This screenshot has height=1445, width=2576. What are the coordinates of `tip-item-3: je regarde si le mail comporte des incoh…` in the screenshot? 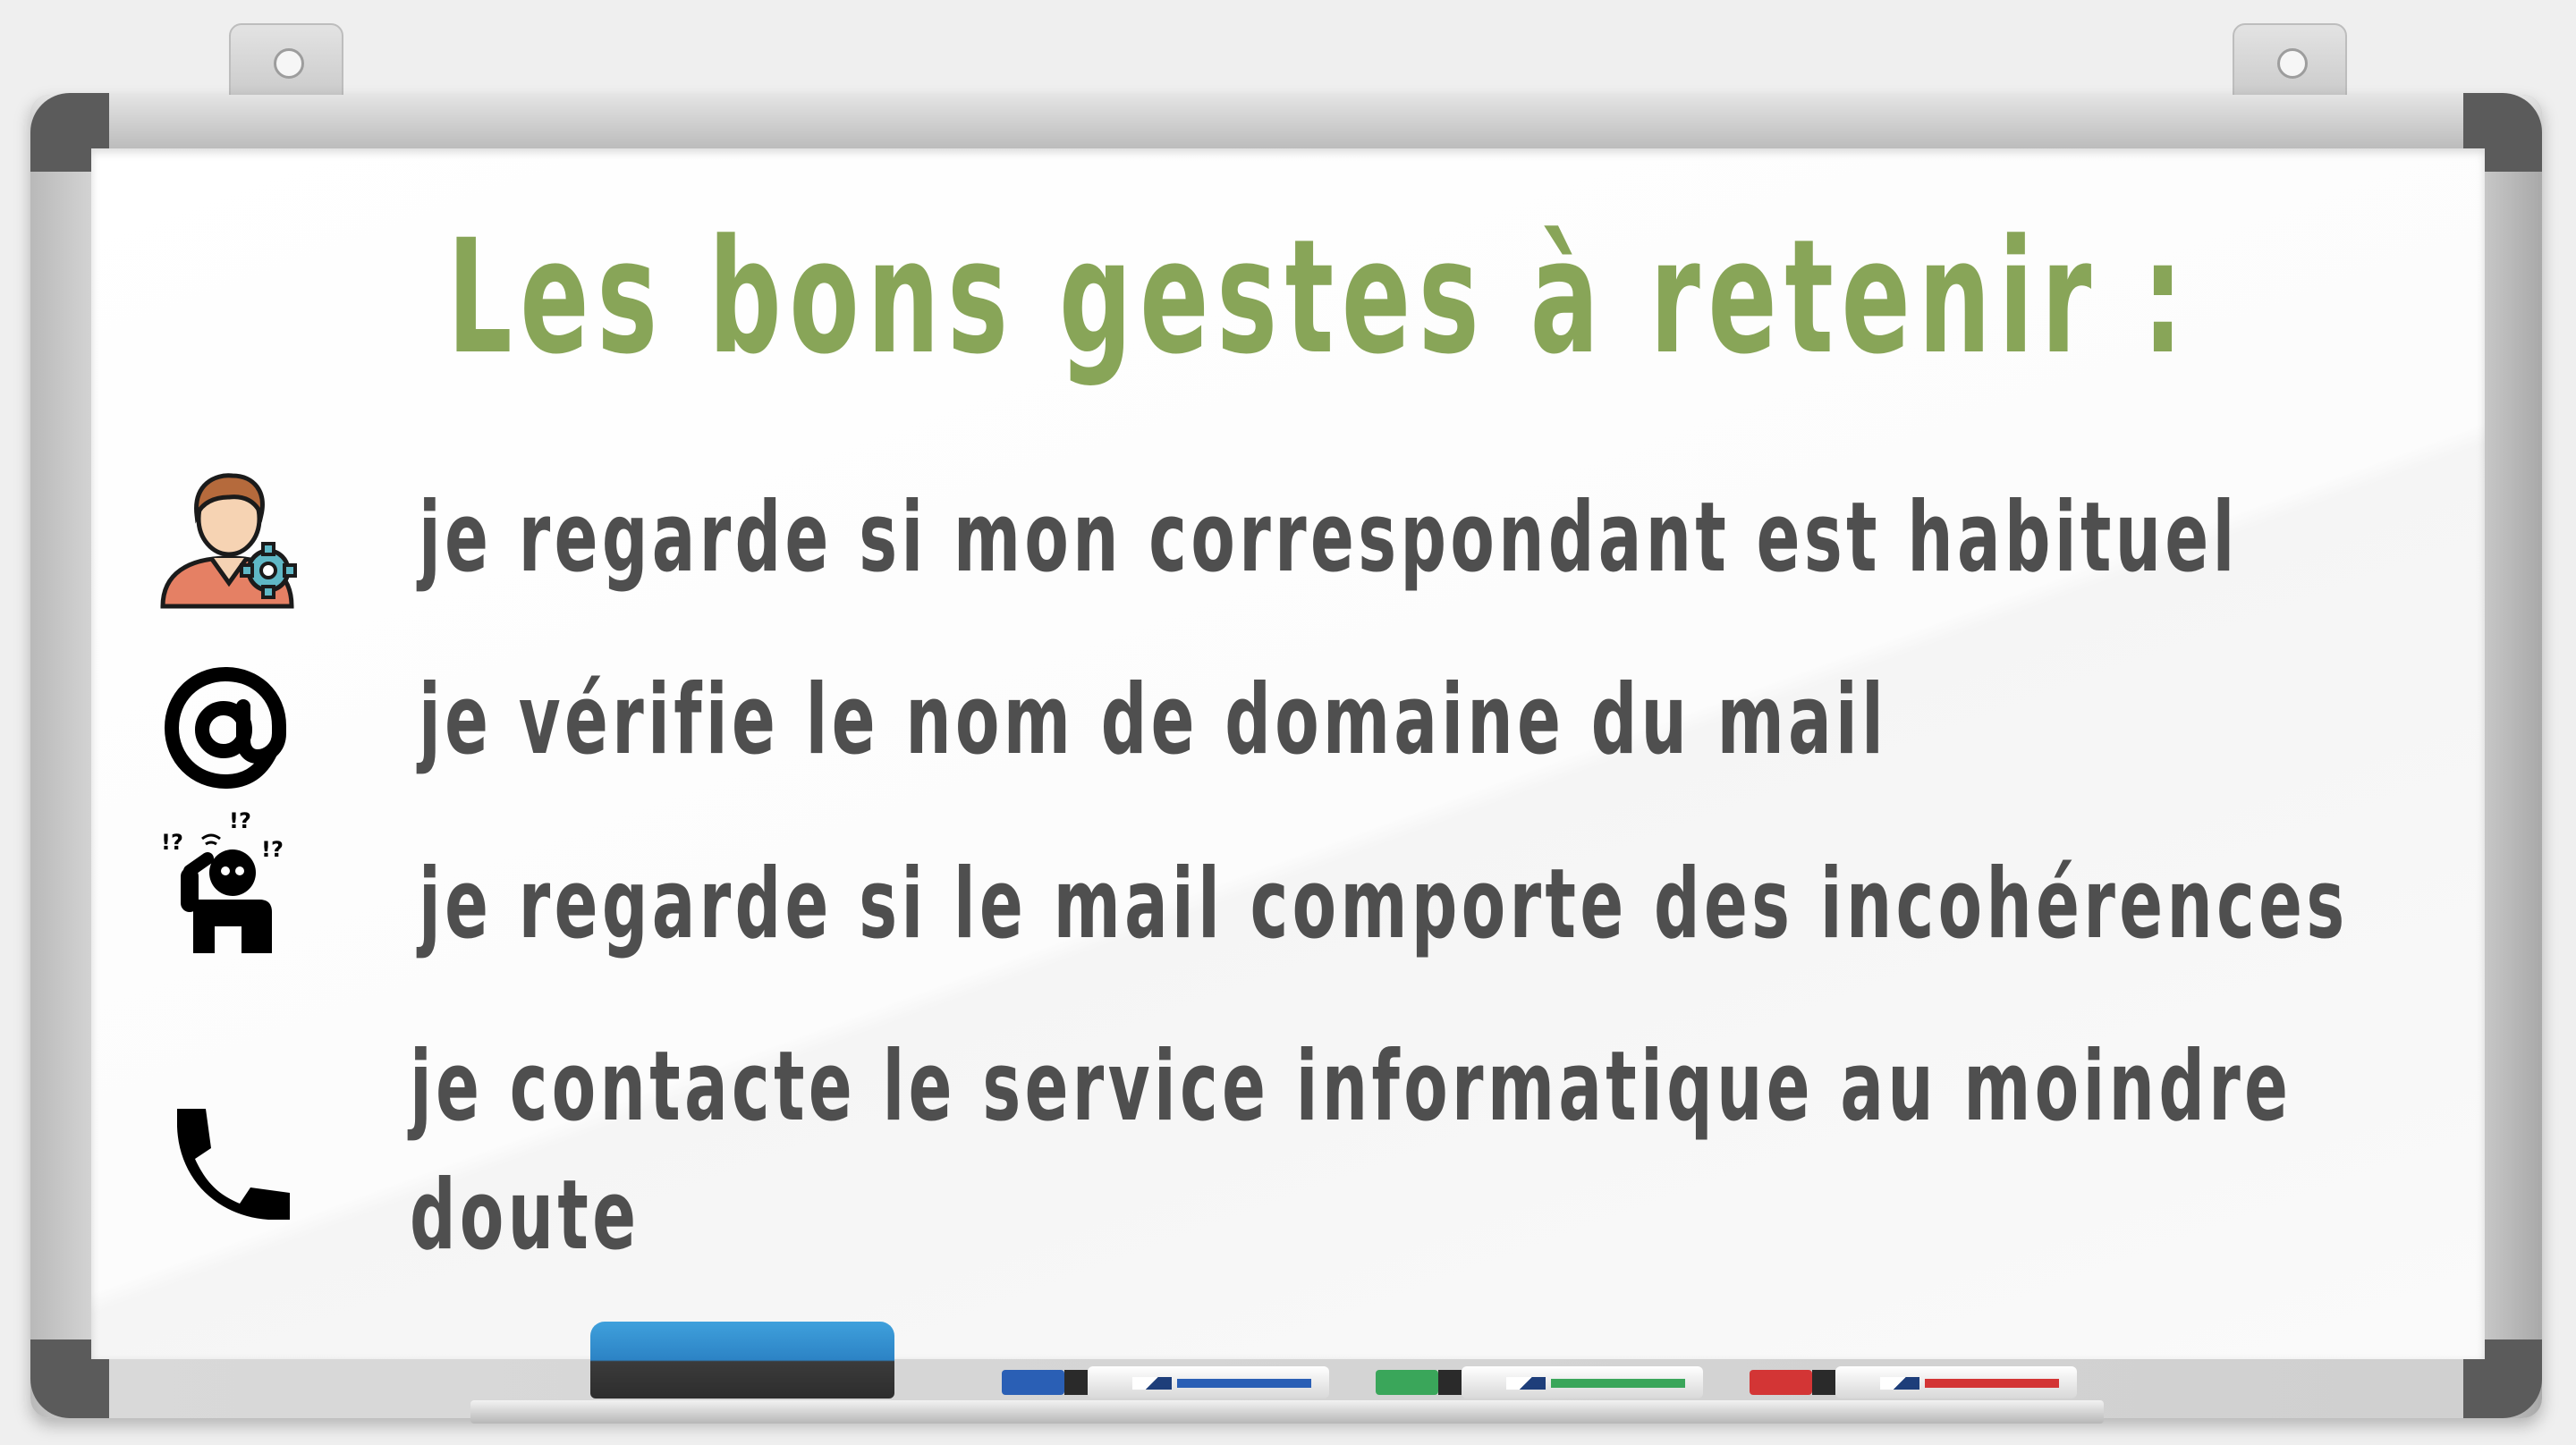 It's located at (1384, 904).